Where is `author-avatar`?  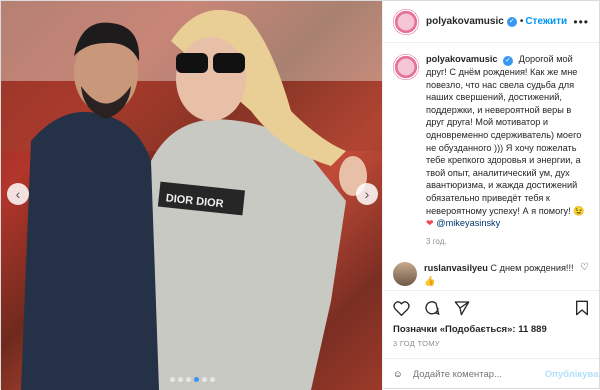 author-avatar is located at coordinates (406, 21).